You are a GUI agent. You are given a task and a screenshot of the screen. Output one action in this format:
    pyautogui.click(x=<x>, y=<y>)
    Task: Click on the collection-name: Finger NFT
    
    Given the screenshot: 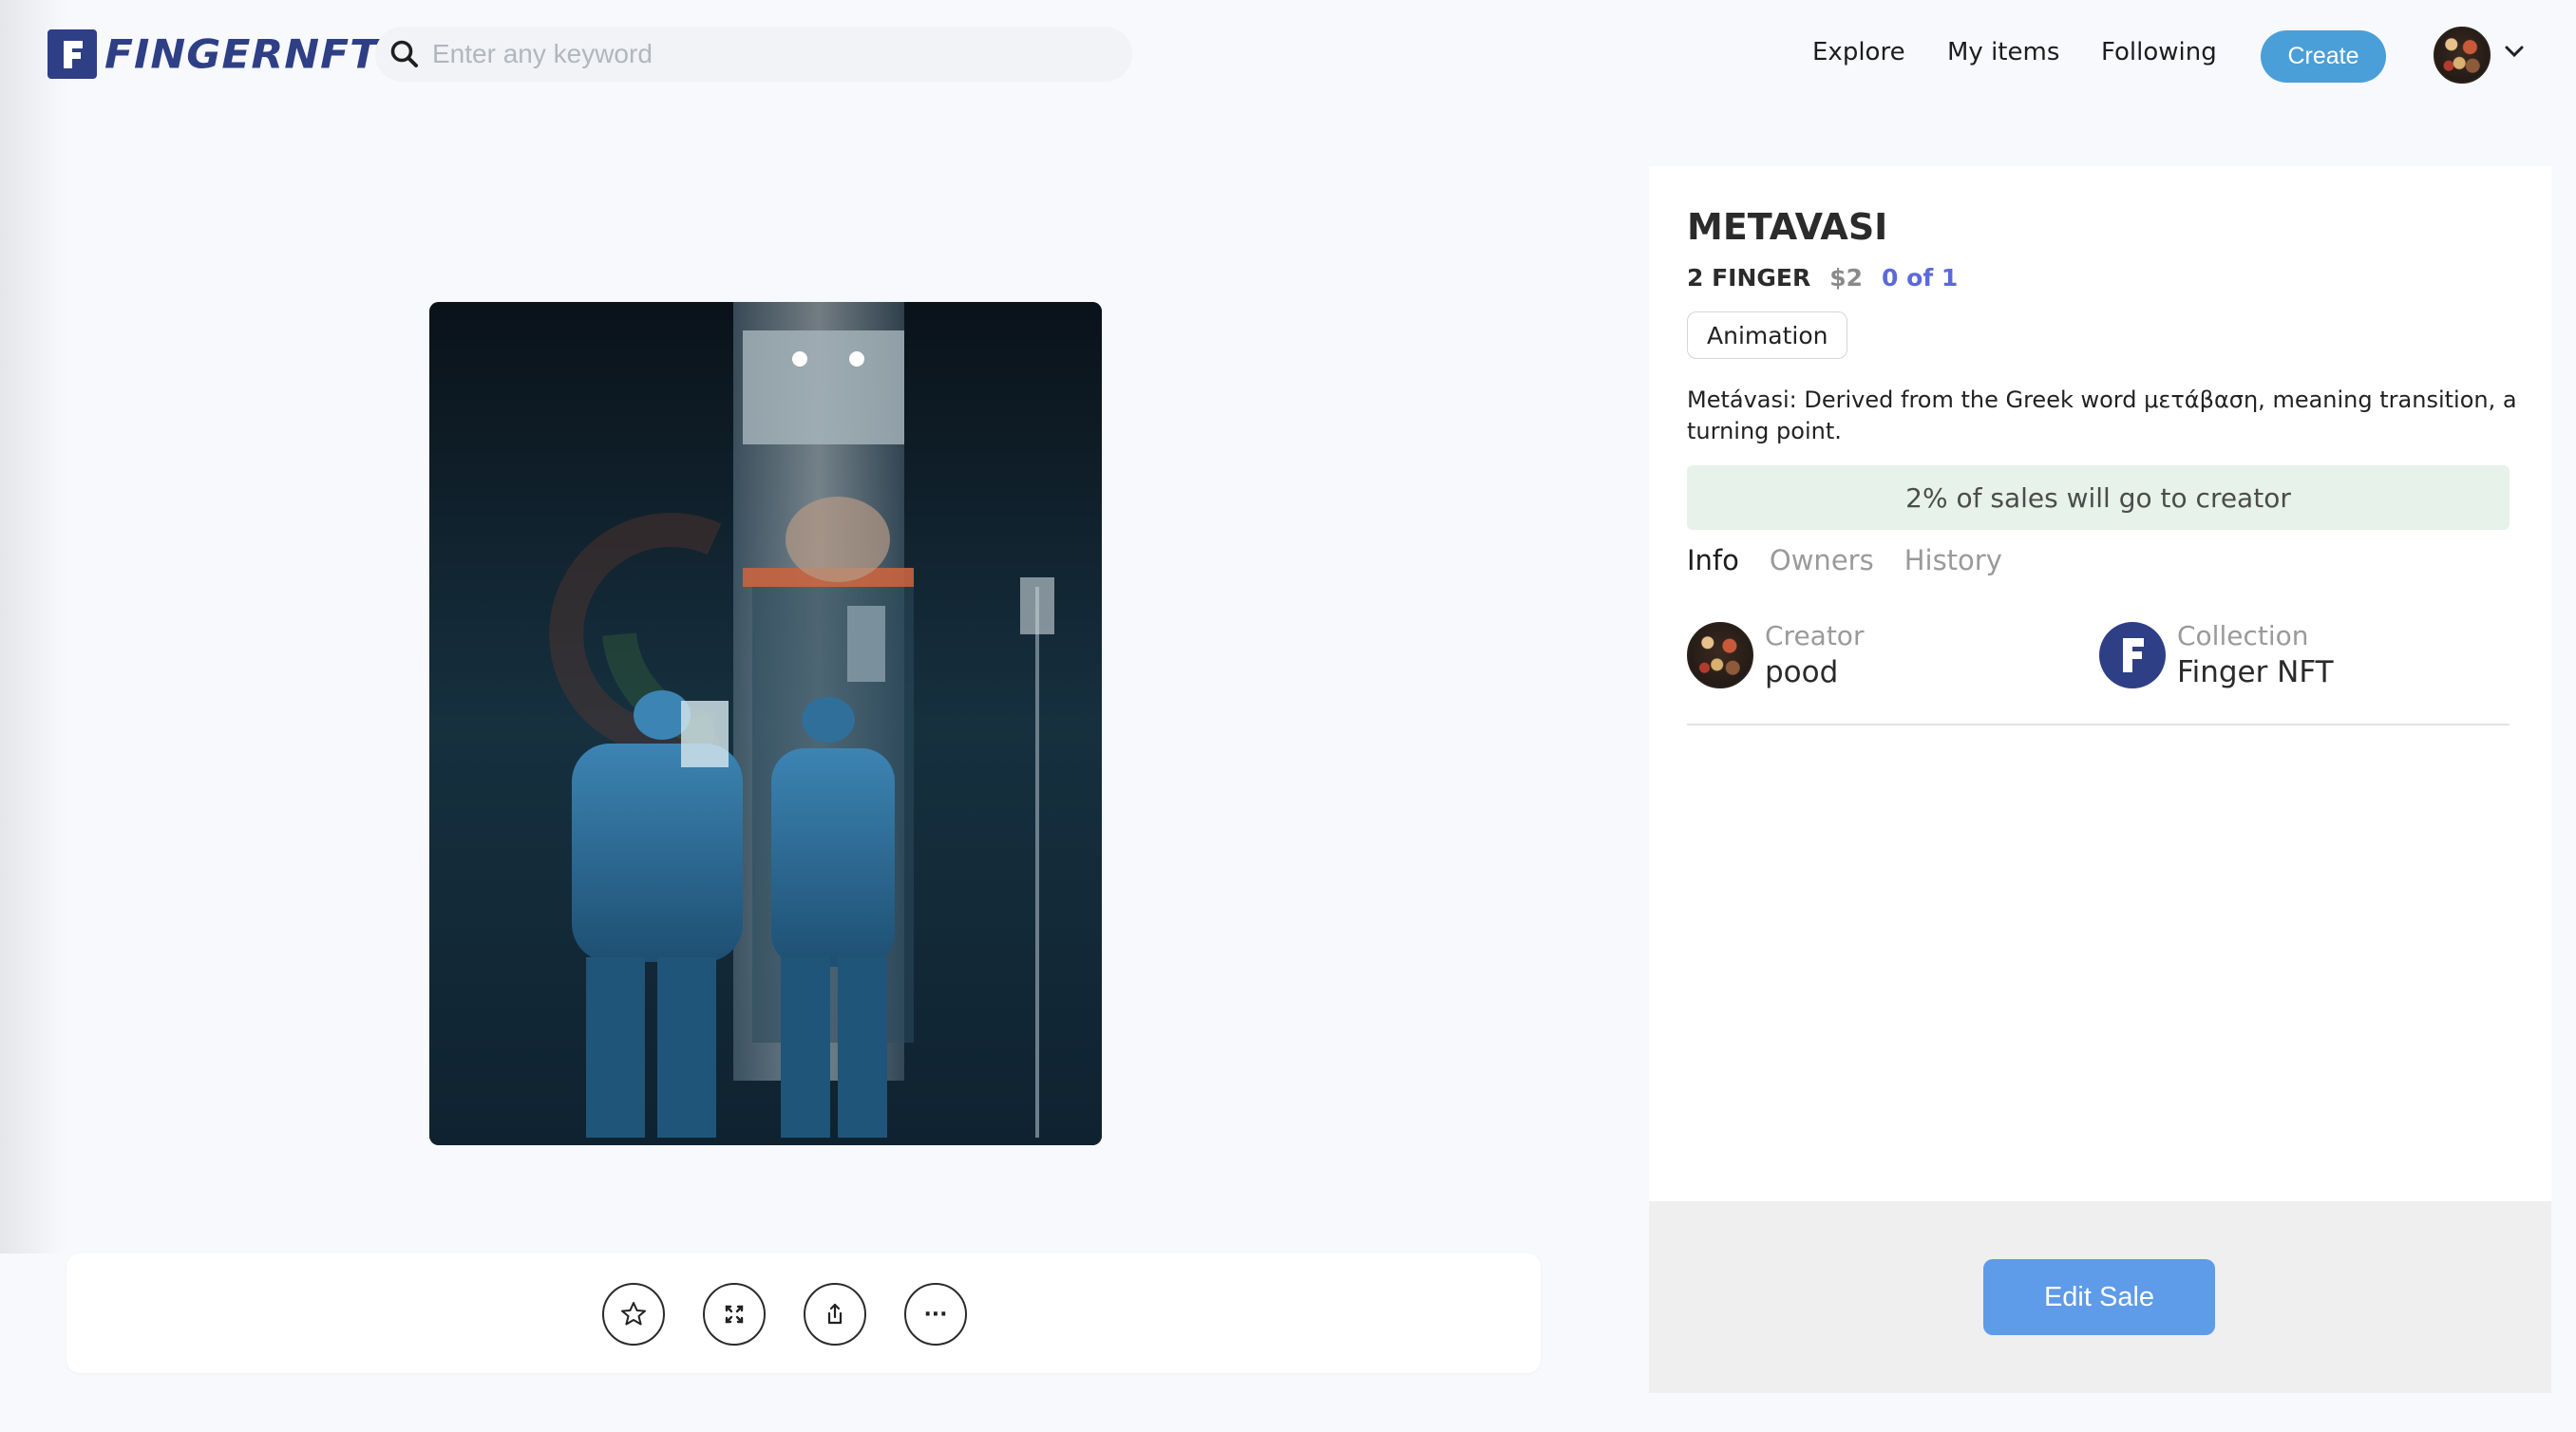 What is the action you would take?
    pyautogui.click(x=2255, y=672)
    